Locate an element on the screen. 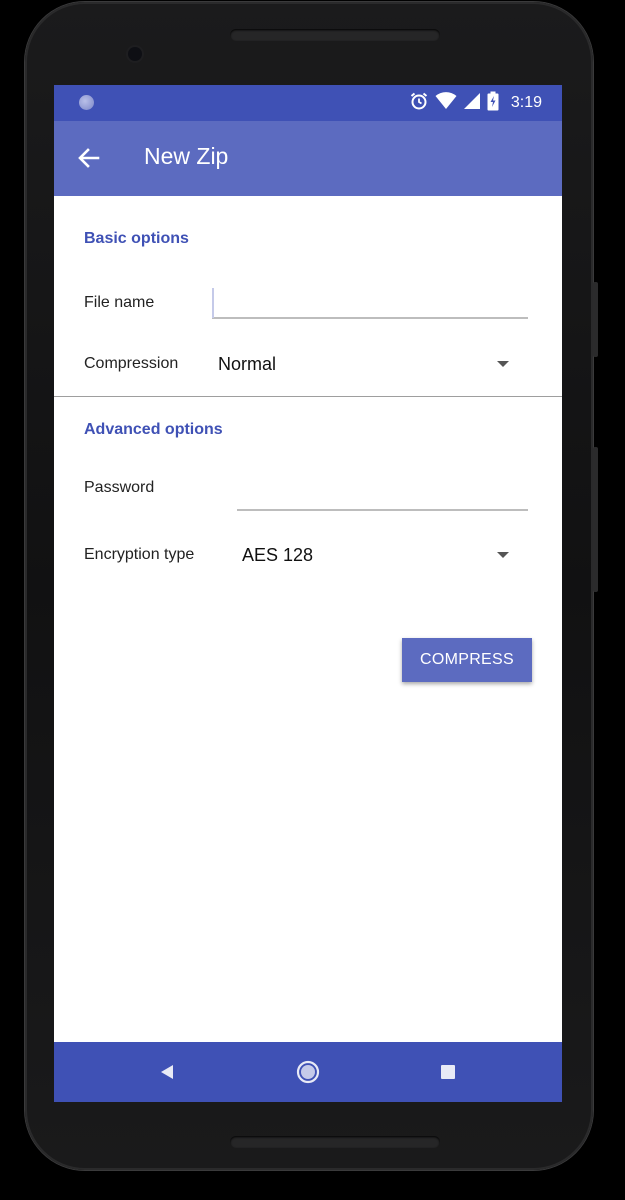 The image size is (625, 1200). page-title: New Zip is located at coordinates (186, 156).